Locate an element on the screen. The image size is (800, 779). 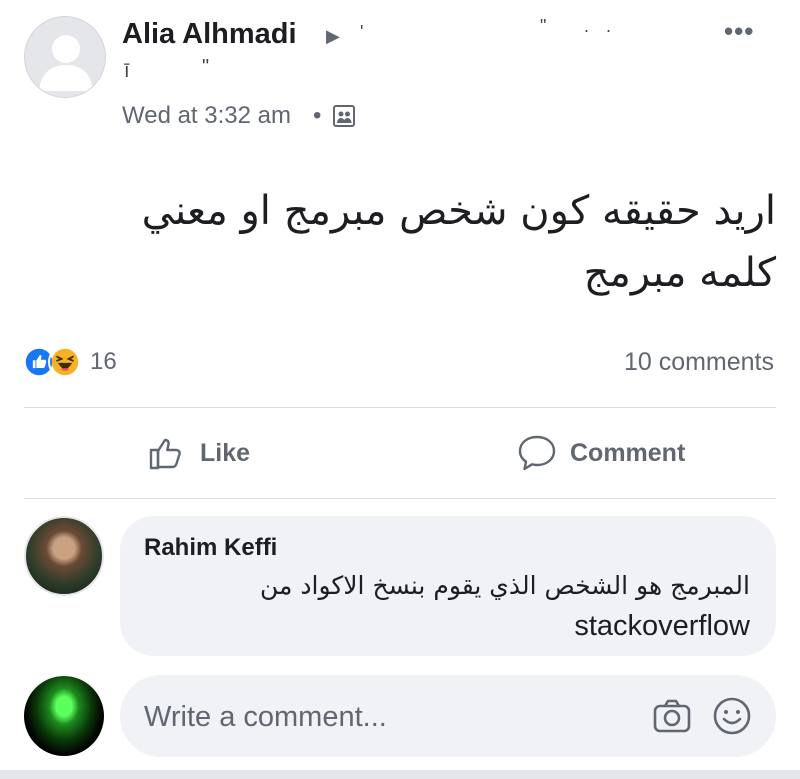
blurred-text: " is located at coordinates (546, 26).